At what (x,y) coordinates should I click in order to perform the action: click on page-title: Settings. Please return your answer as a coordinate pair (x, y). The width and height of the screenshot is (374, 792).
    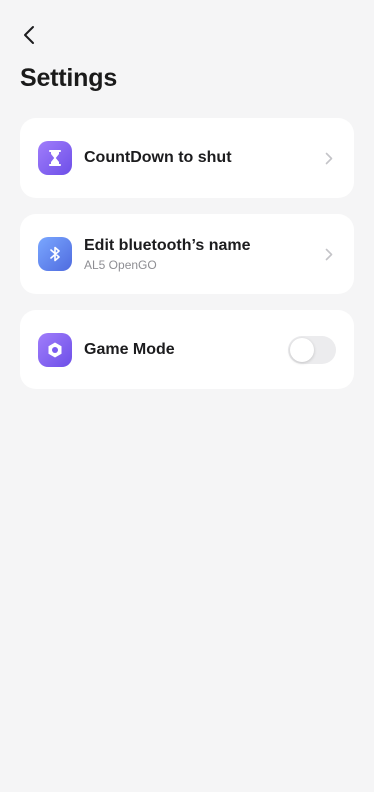
    Looking at the image, I should click on (69, 78).